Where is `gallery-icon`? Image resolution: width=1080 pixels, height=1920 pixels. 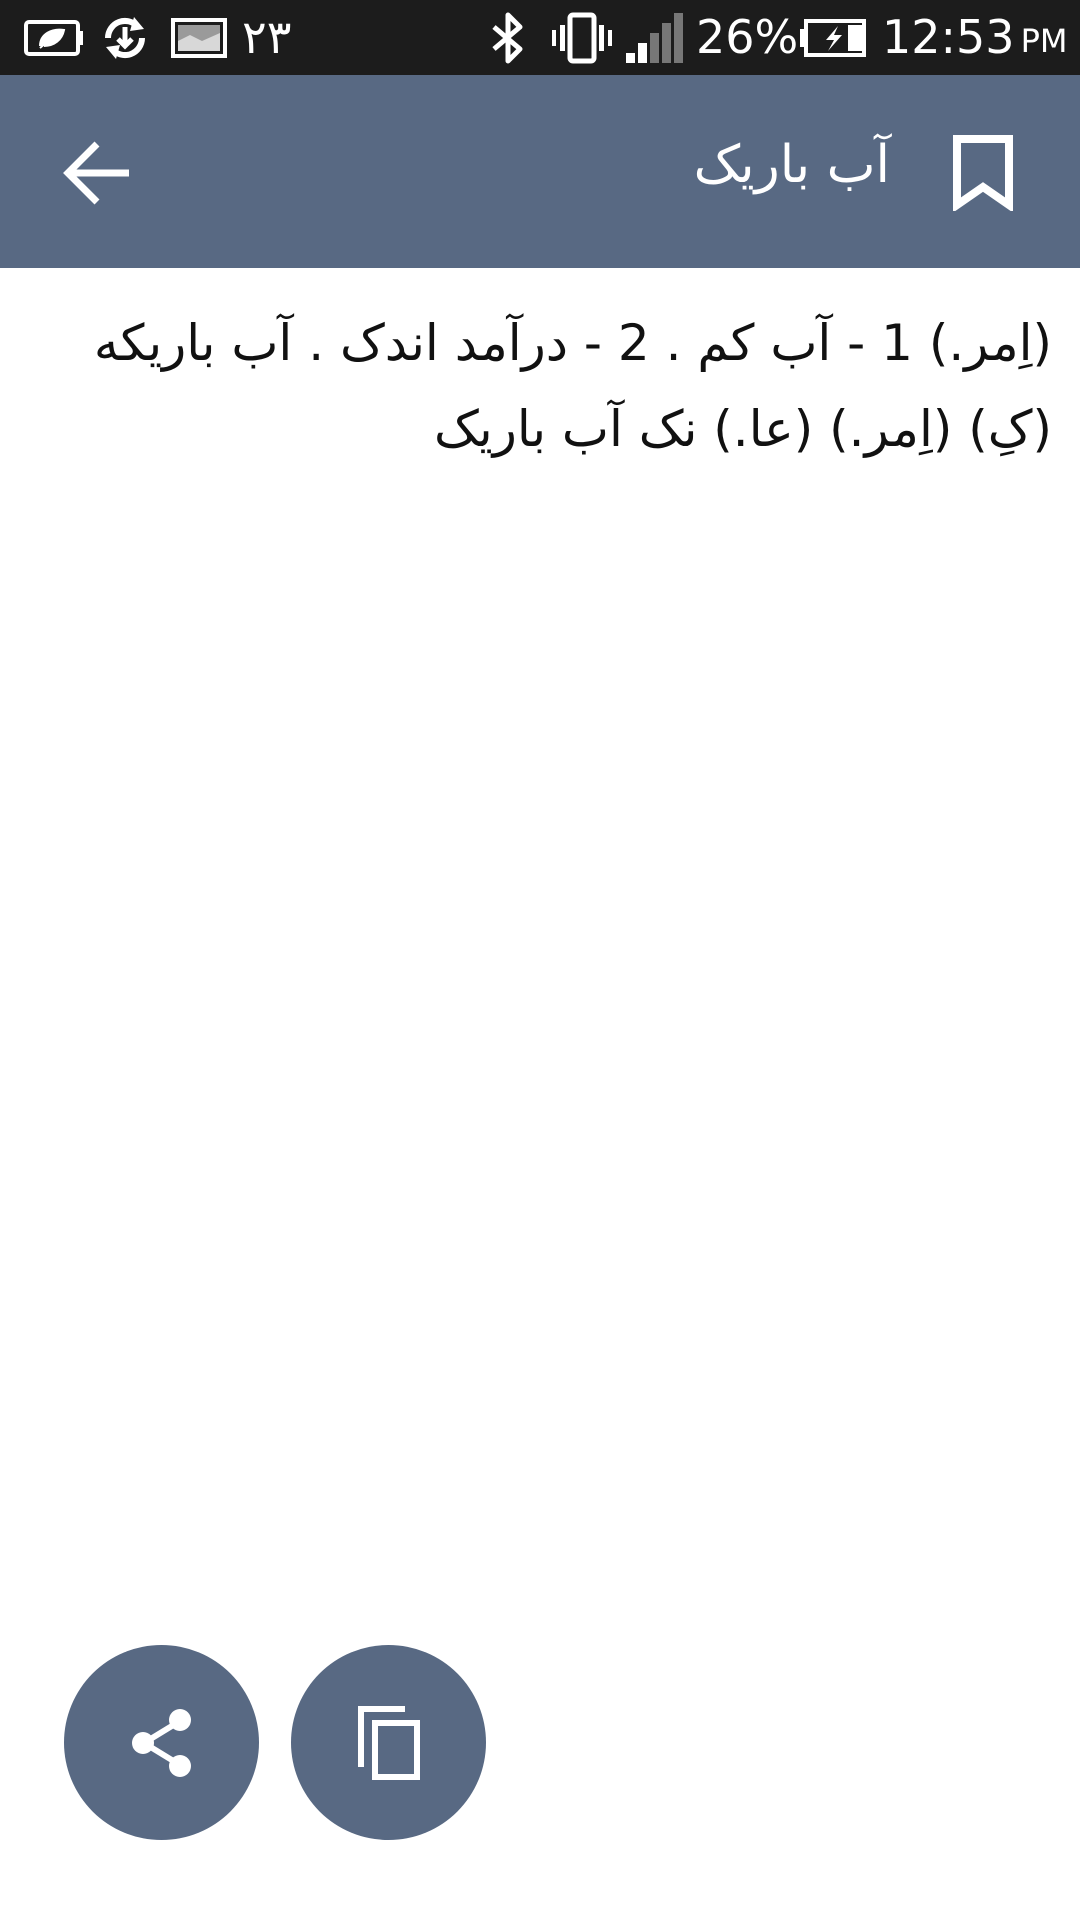
gallery-icon is located at coordinates (199, 37).